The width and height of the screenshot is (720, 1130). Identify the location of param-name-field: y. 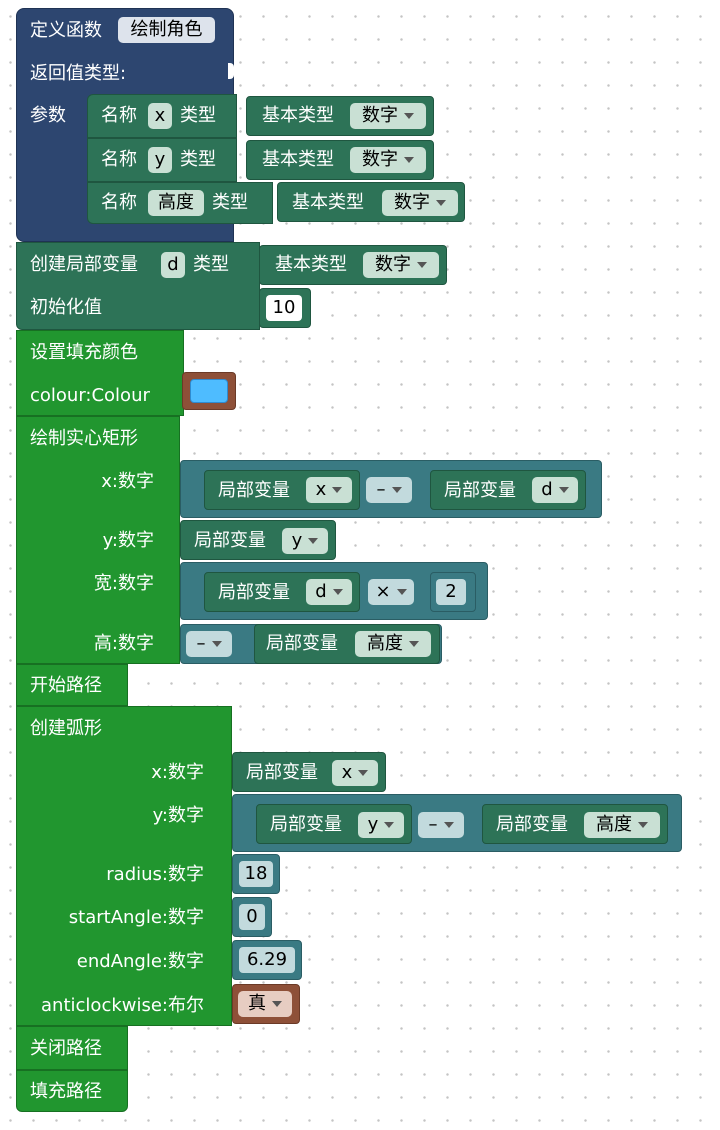
(160, 160).